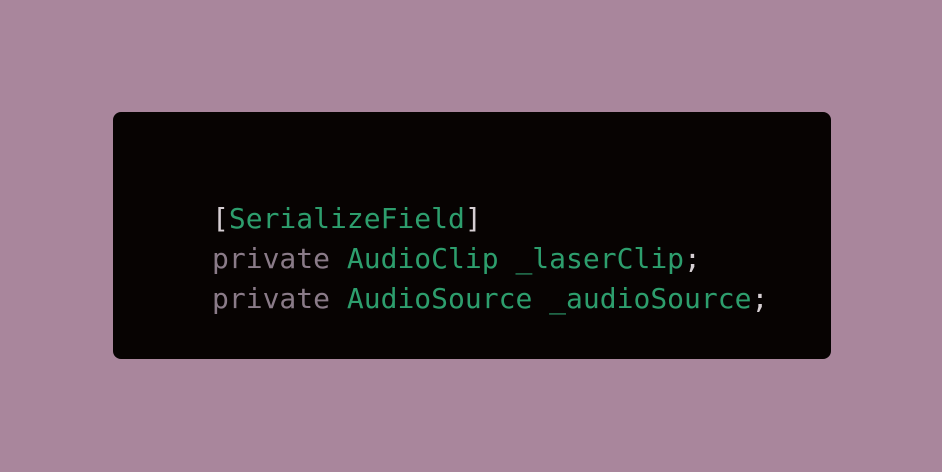 The image size is (942, 472). Describe the element at coordinates (439, 298) in the screenshot. I see `field-type: AudioSource` at that location.